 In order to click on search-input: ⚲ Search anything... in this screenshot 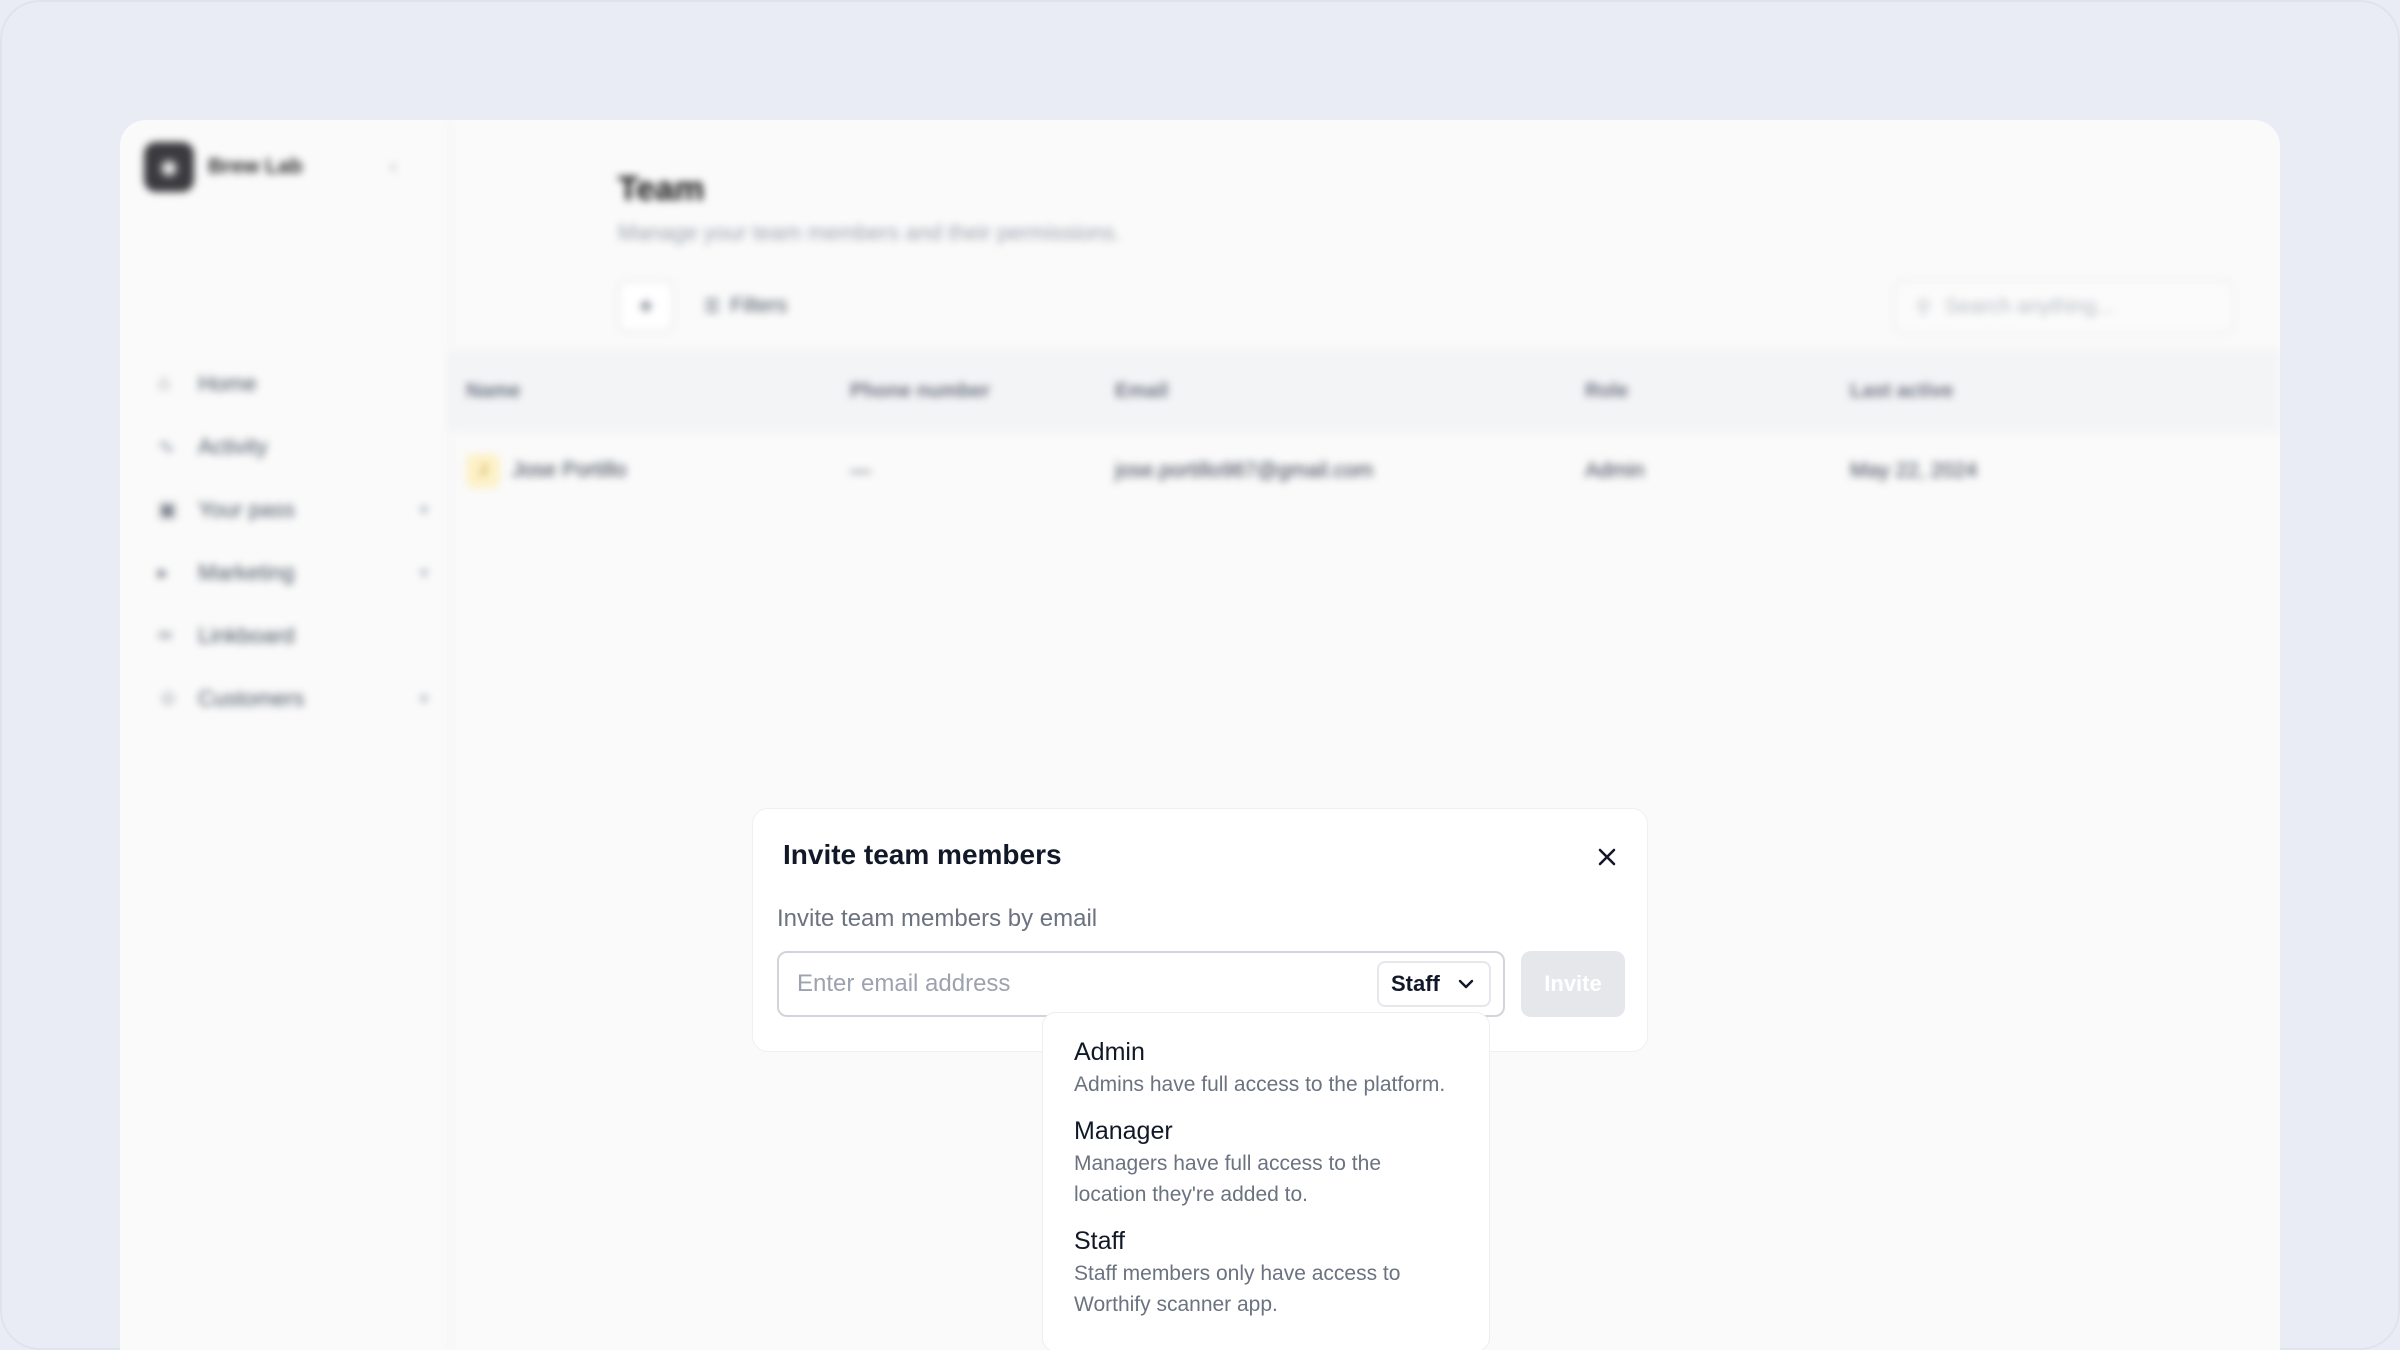, I will do `click(2064, 307)`.